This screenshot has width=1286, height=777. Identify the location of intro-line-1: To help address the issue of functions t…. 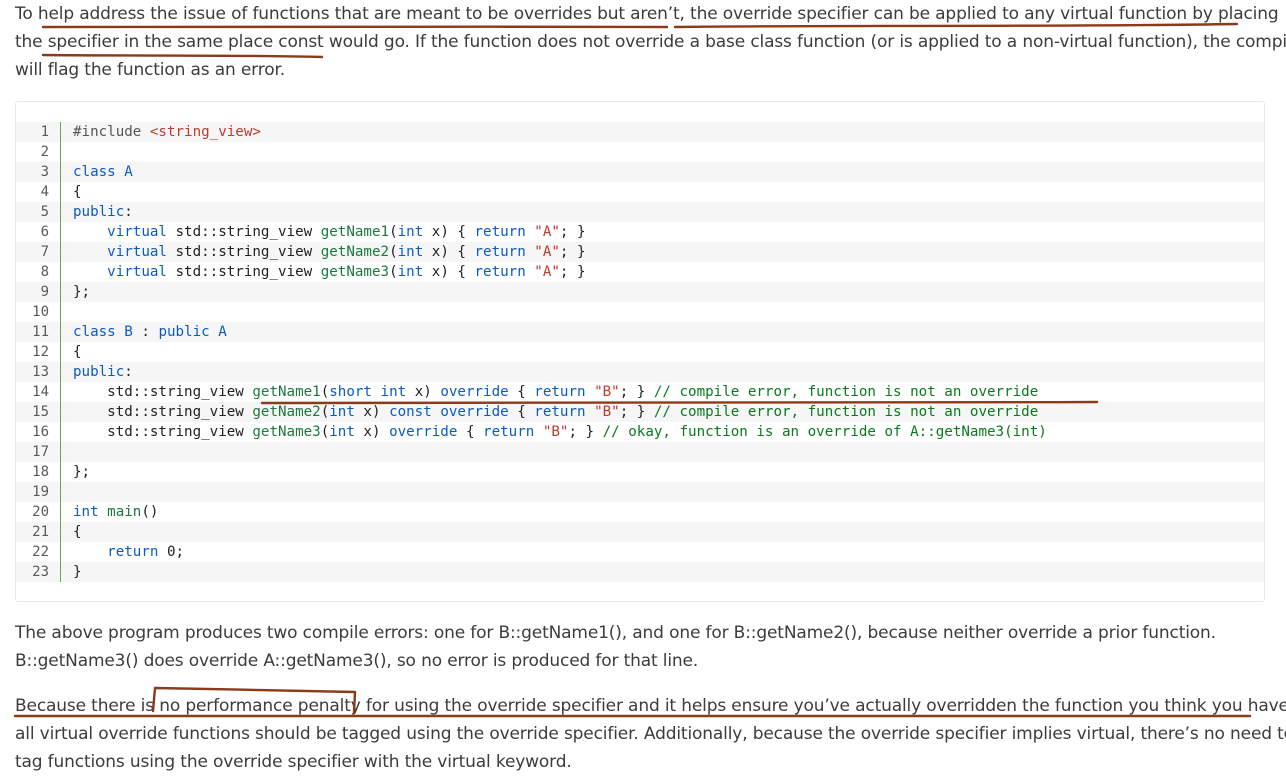
(647, 14).